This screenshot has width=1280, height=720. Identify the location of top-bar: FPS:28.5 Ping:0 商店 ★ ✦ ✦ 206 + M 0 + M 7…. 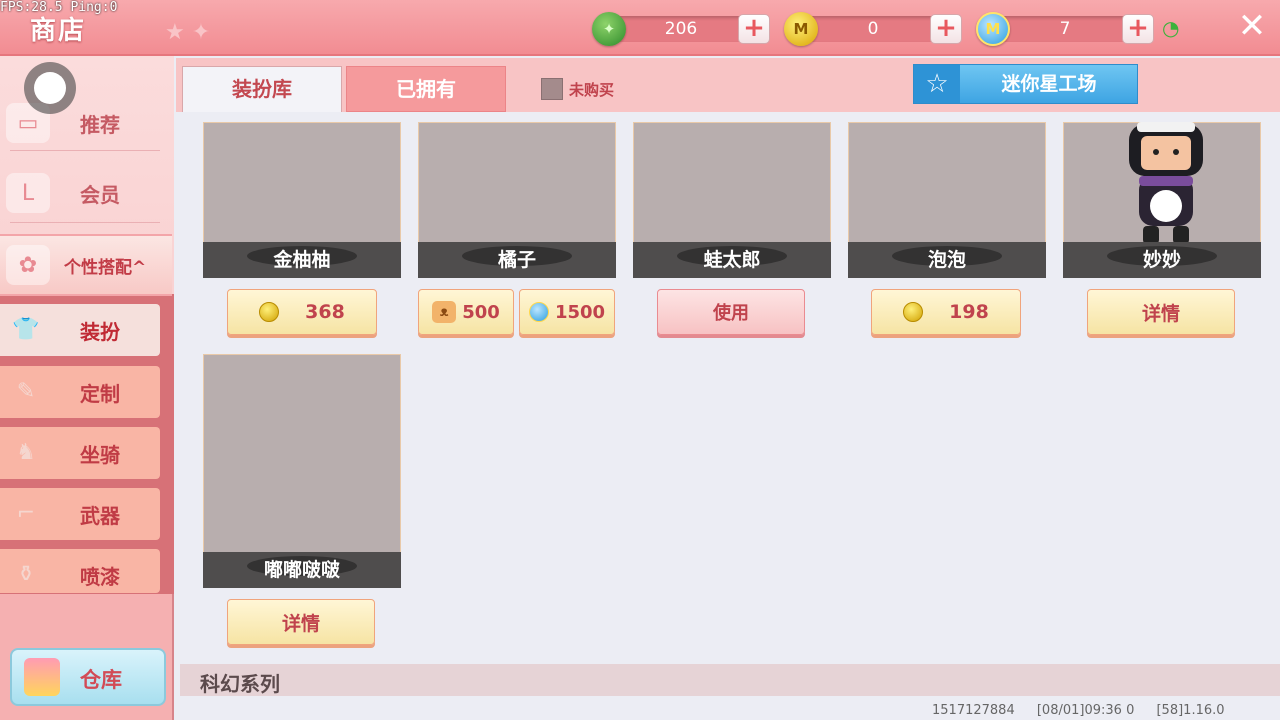
(640, 28).